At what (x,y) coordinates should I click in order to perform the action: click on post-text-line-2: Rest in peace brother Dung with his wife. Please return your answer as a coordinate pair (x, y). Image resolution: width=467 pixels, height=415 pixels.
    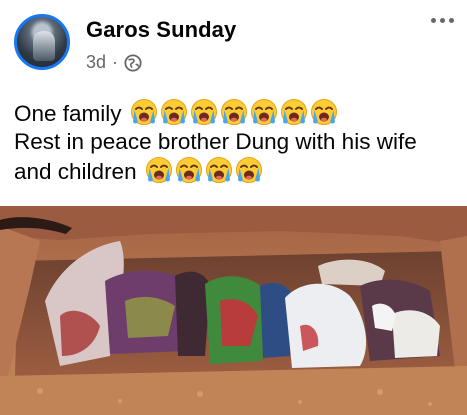
    Looking at the image, I should click on (215, 141).